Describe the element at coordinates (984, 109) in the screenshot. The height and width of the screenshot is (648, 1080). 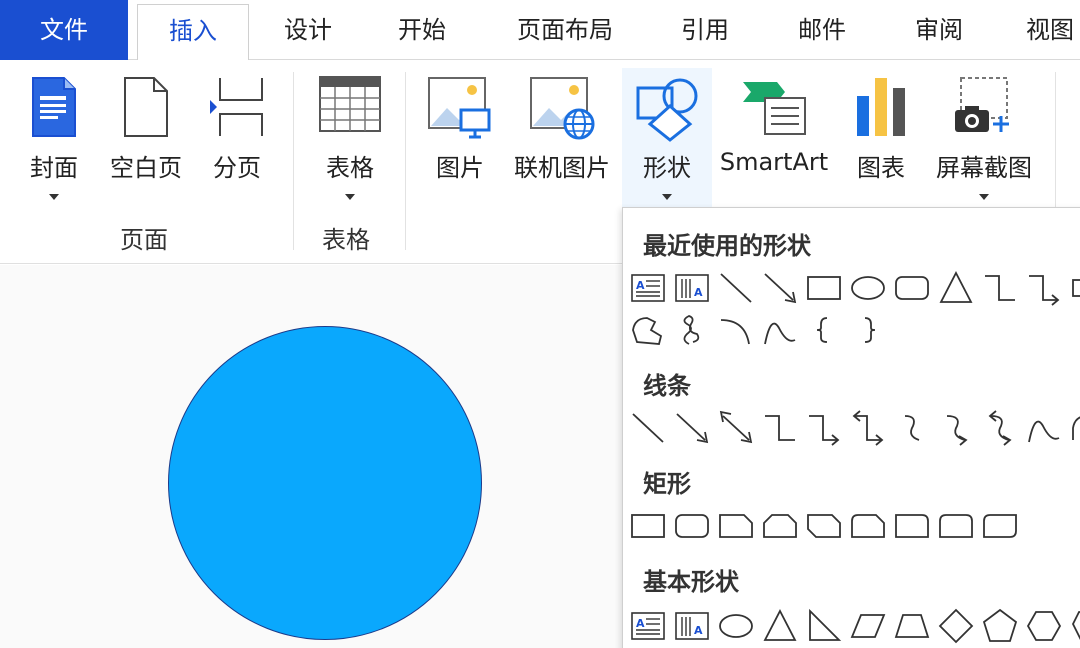
I see `screenshot-icon` at that location.